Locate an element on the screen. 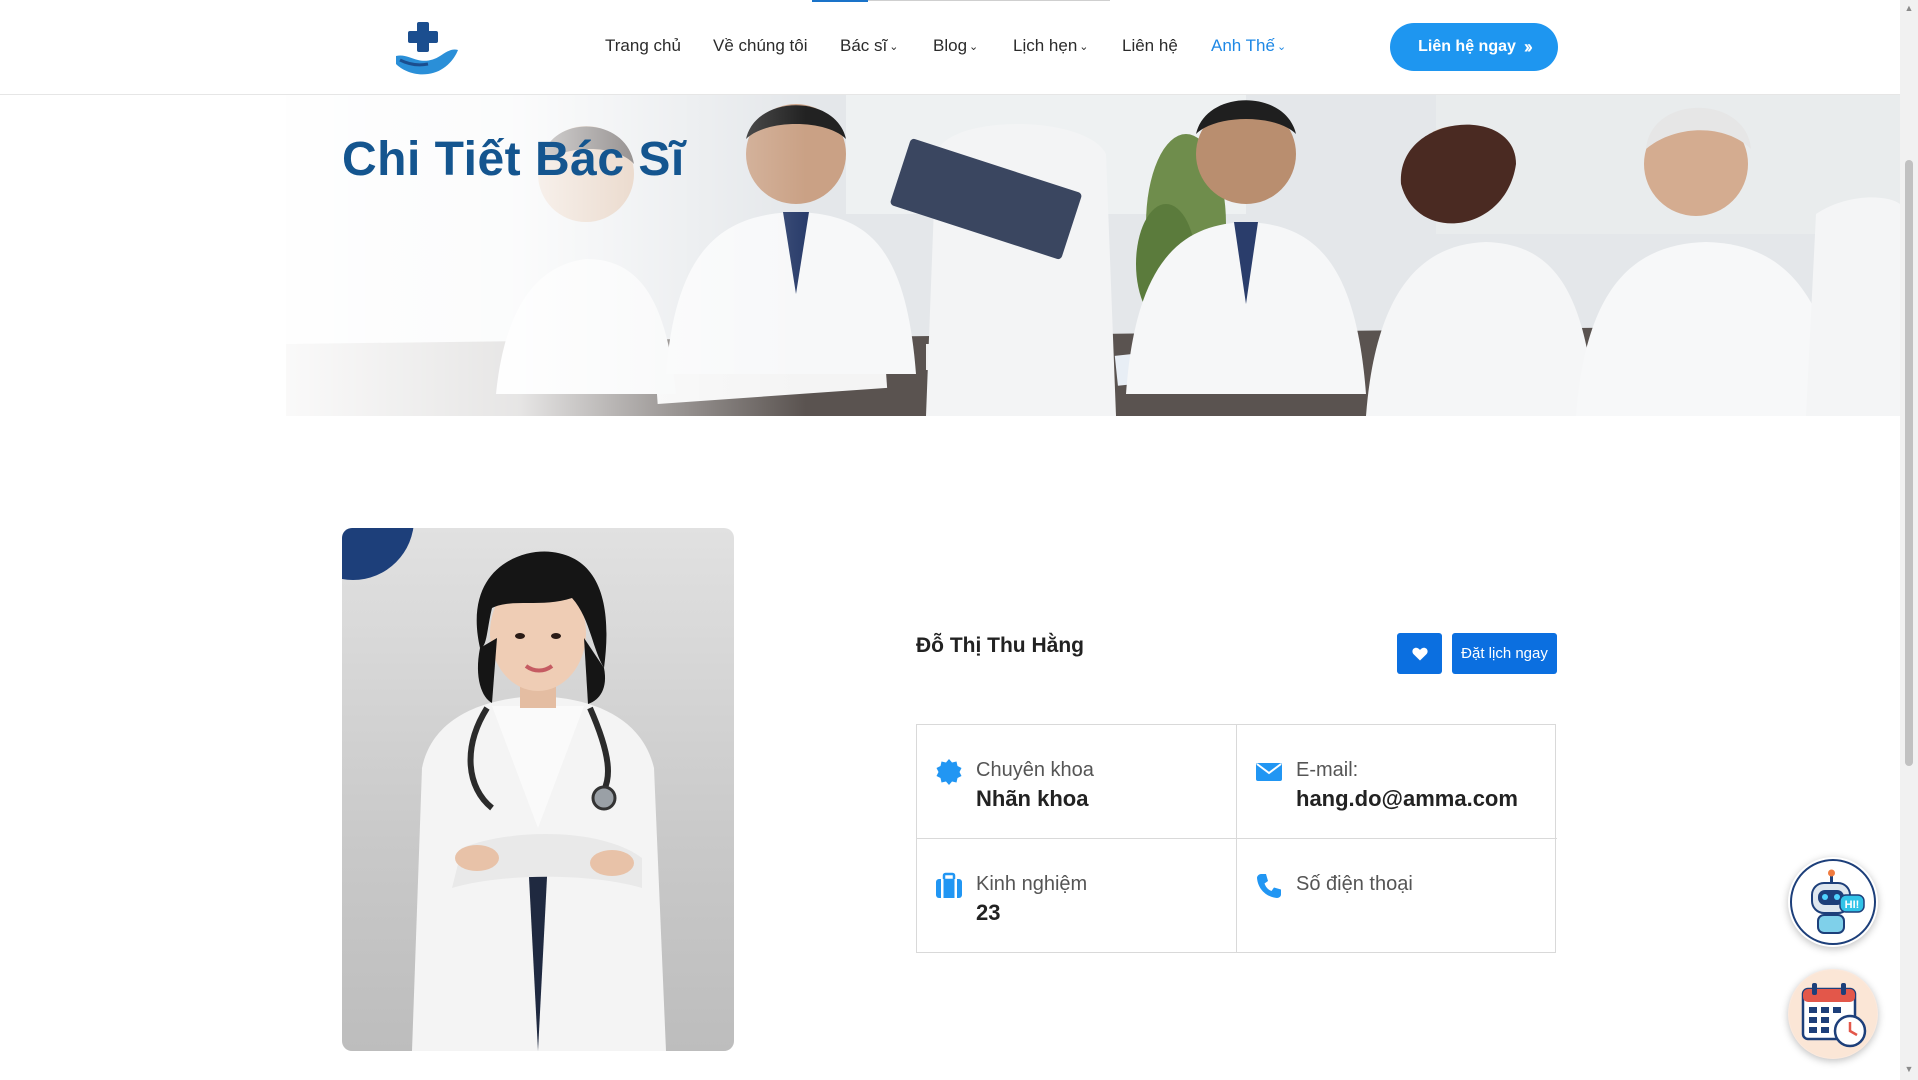 The width and height of the screenshot is (1918, 1080). doctor-name: Đỗ Thị Thu Hằng is located at coordinates (1000, 645).